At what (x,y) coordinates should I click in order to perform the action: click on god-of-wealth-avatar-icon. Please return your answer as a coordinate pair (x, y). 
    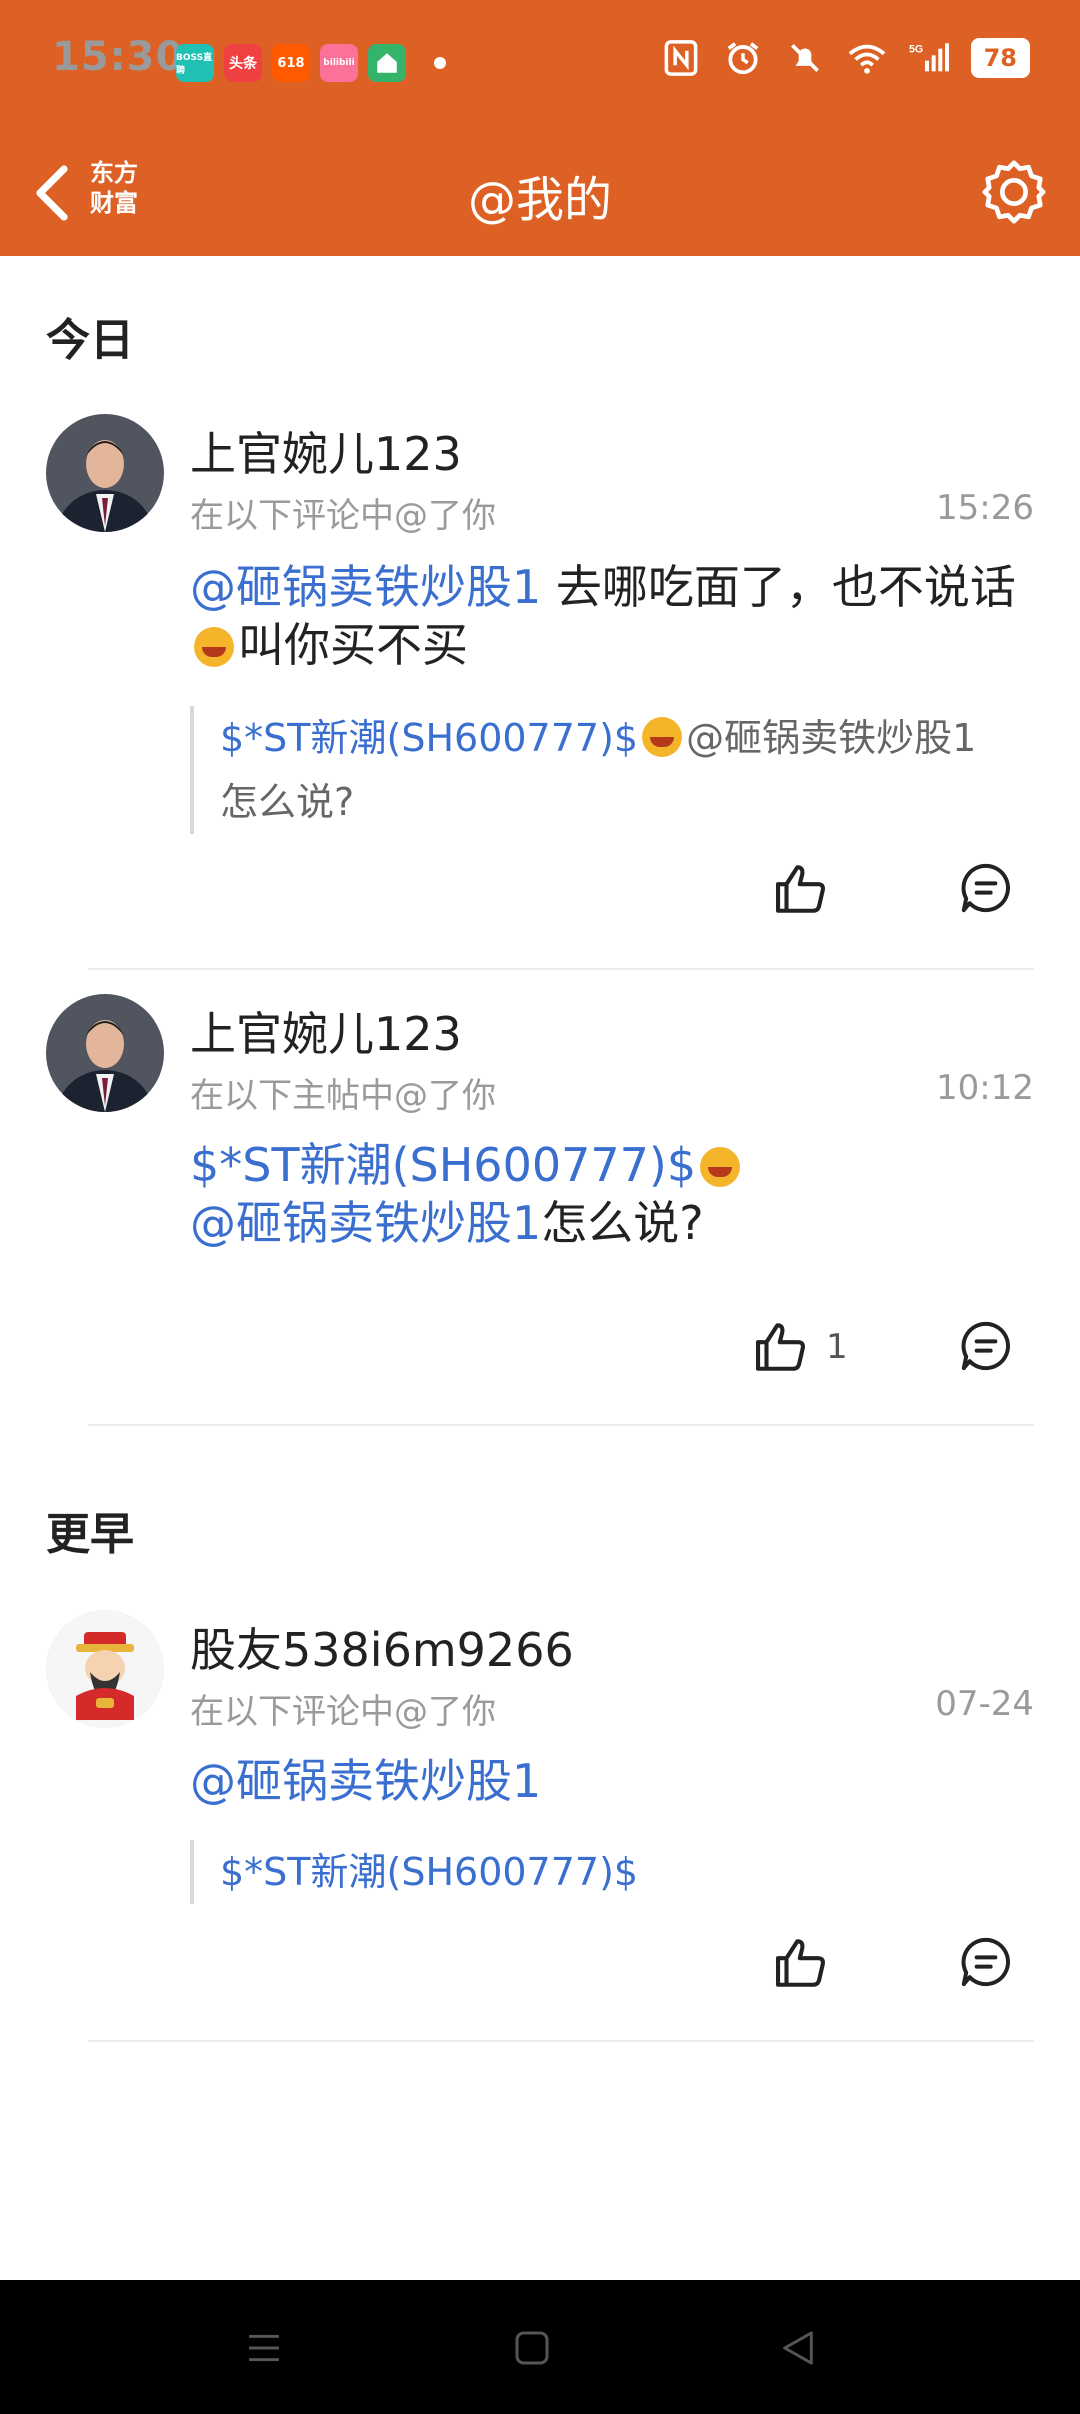
    Looking at the image, I should click on (105, 1669).